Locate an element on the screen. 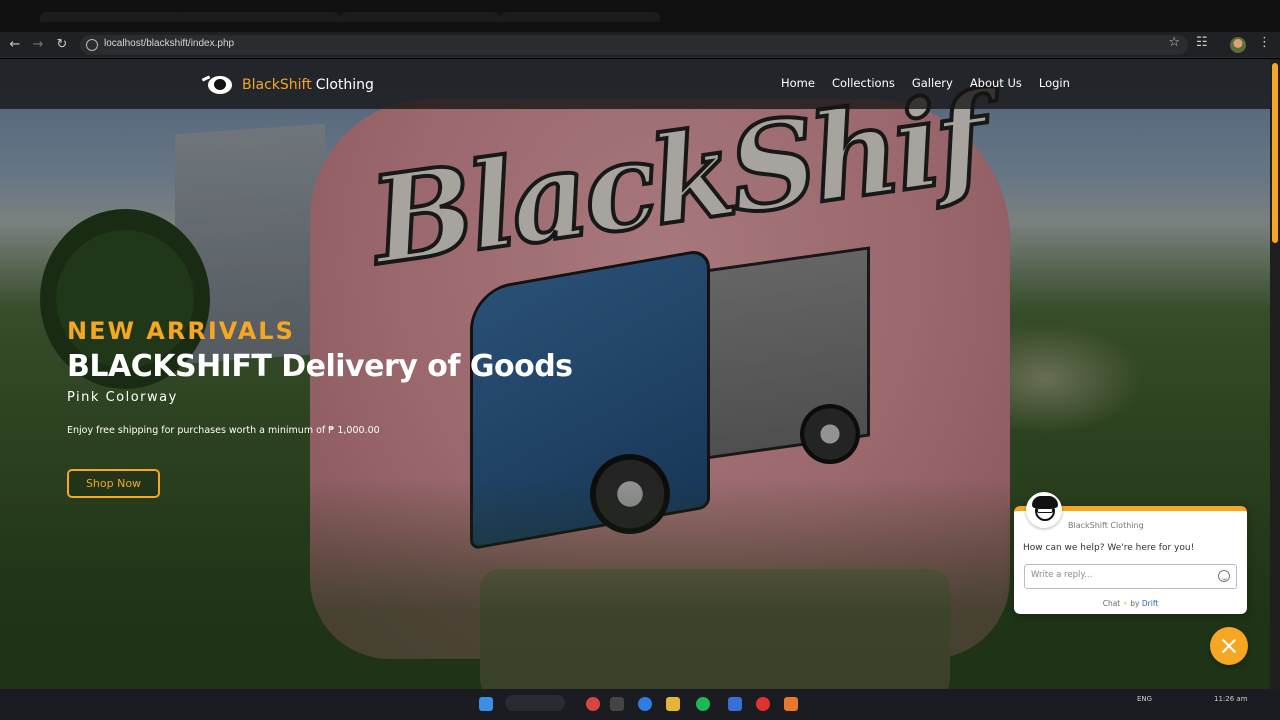 This screenshot has width=1280, height=720. hero-kicker: NEW ARRIVALS is located at coordinates (181, 331).